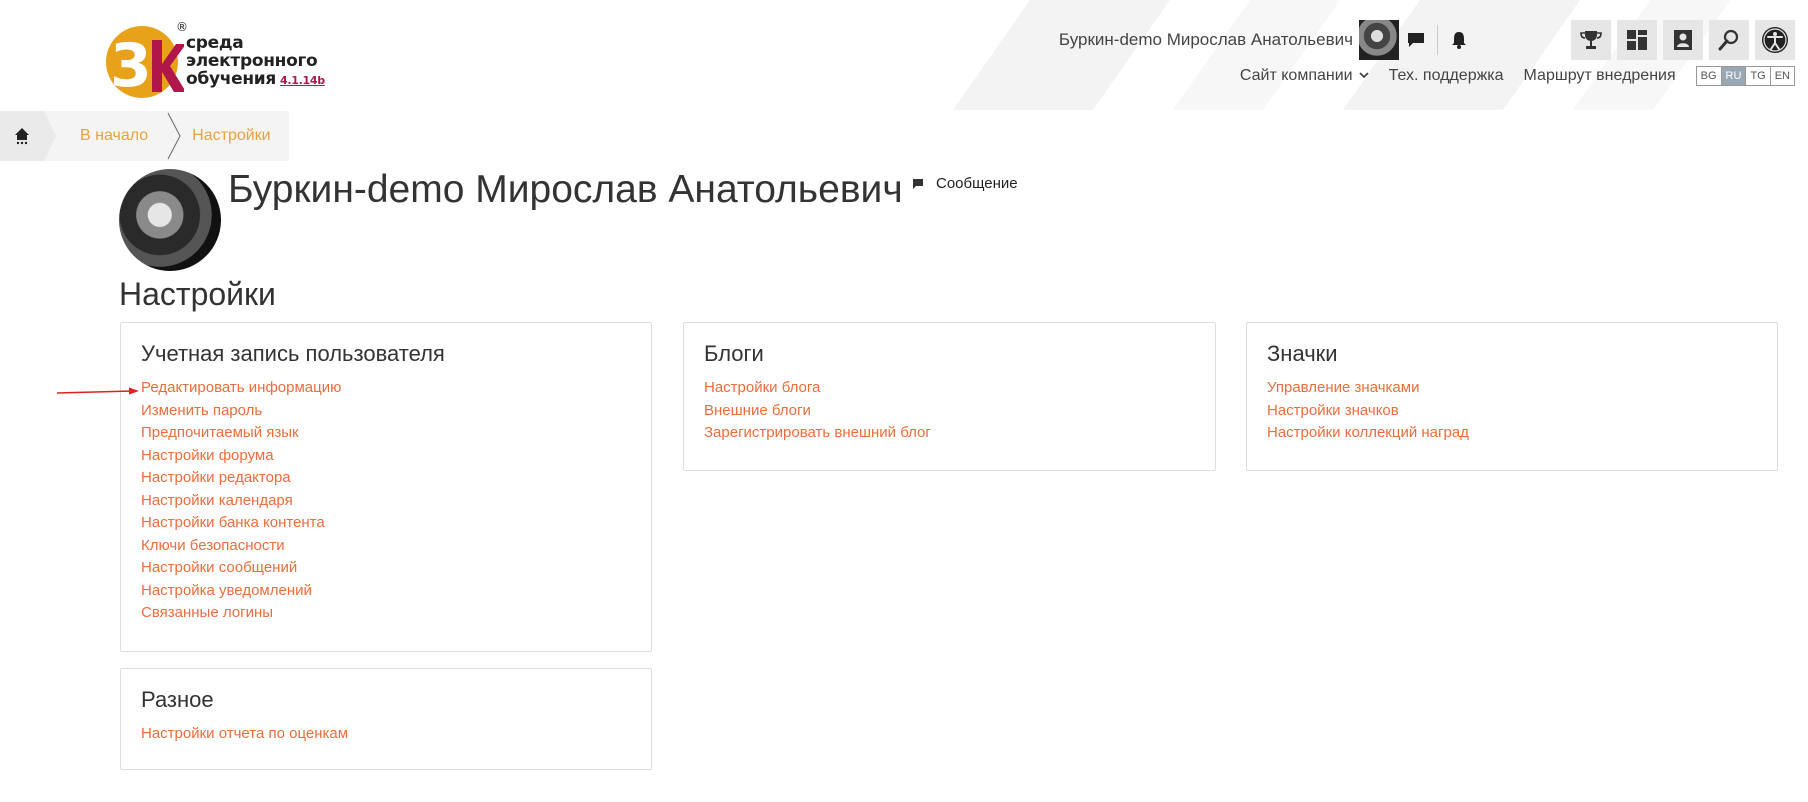 The image size is (1808, 802). I want to click on lang-en: EN, so click(1782, 76).